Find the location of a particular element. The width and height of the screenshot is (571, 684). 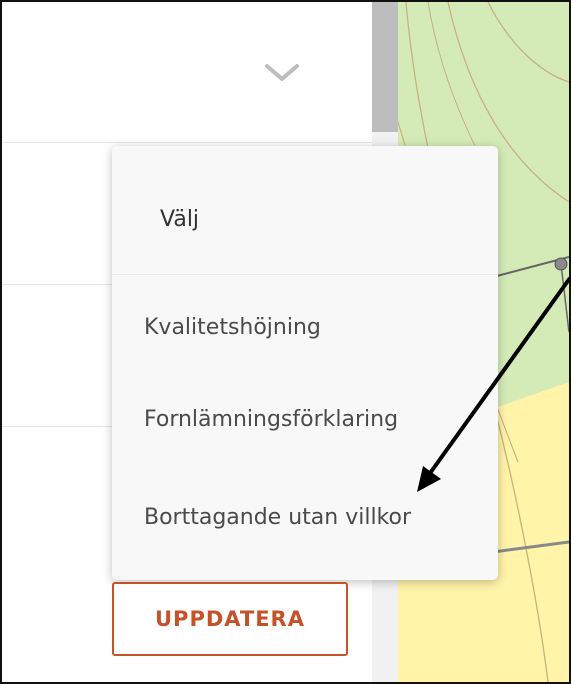

dropdown-option-fornlamningsforklaring: Fornlämningsförklaring is located at coordinates (337, 420).